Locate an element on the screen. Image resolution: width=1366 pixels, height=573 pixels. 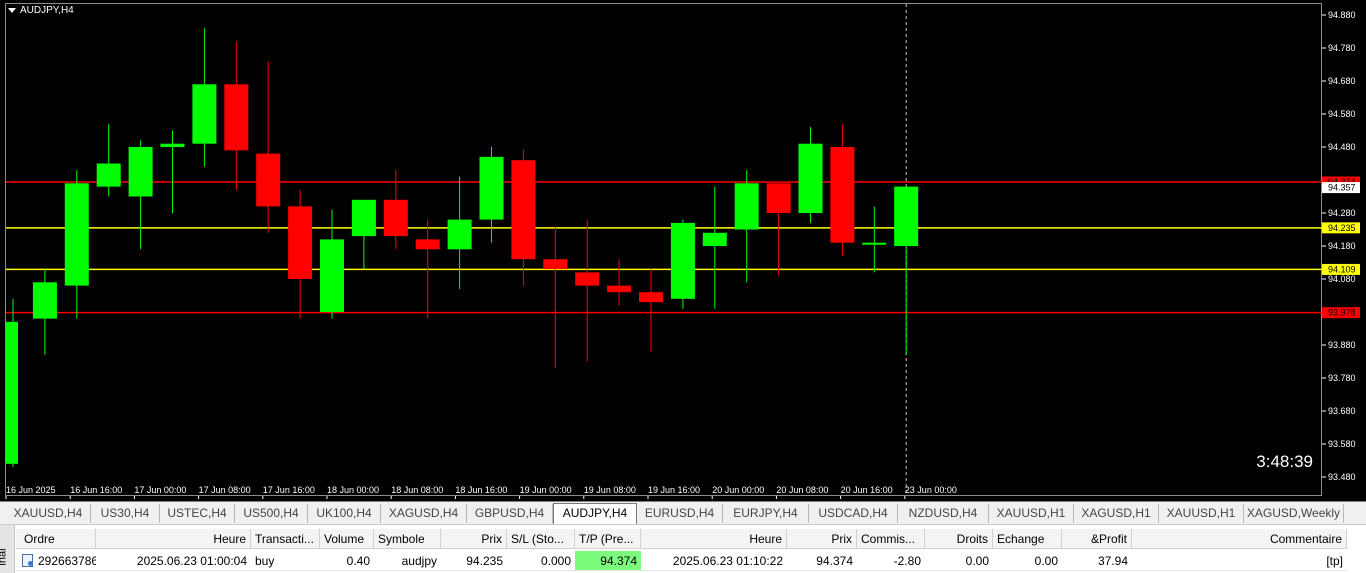
price-tick-label: 93.680 is located at coordinates (1342, 411).